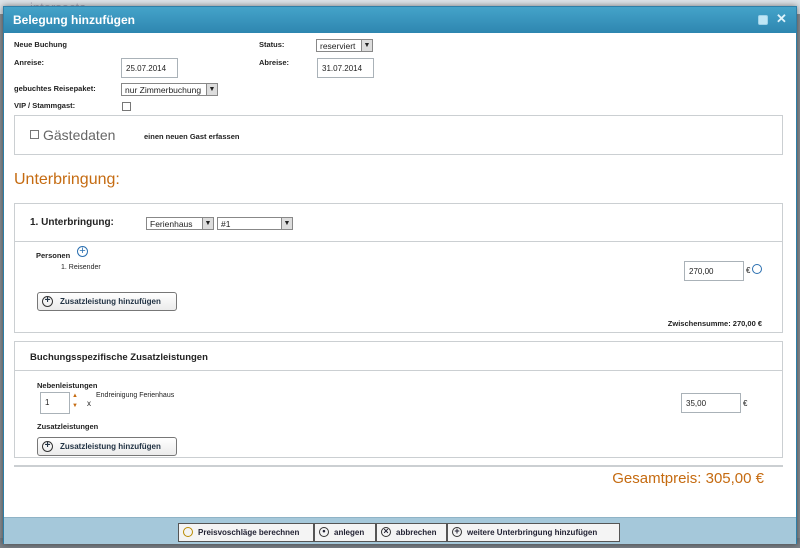 This screenshot has width=800, height=548. I want to click on dialog-titlebar: Belegung hinzufügen ✕, so click(400, 20).